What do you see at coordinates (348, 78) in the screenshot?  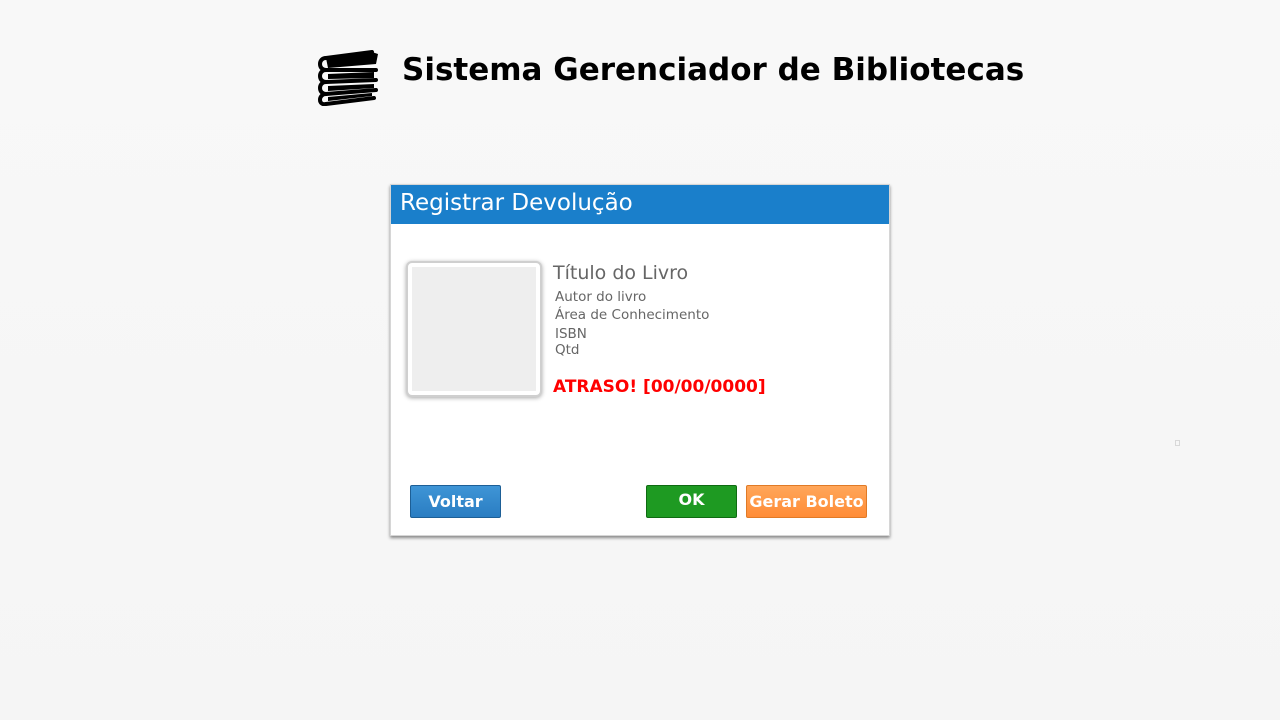 I see `books-stack-icon` at bounding box center [348, 78].